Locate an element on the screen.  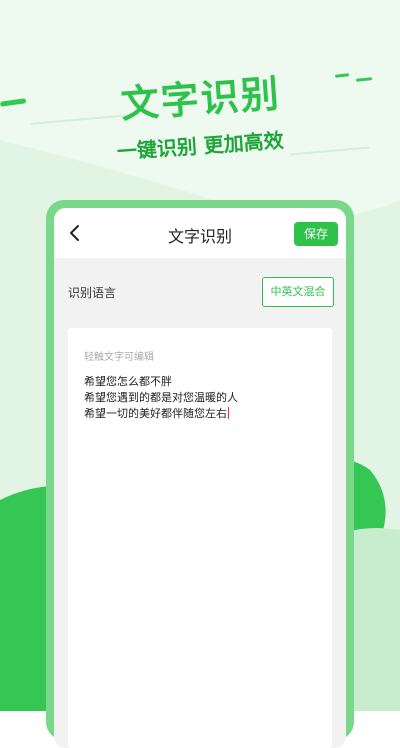
language-row: 识别语言 中英文混合 is located at coordinates (200, 293).